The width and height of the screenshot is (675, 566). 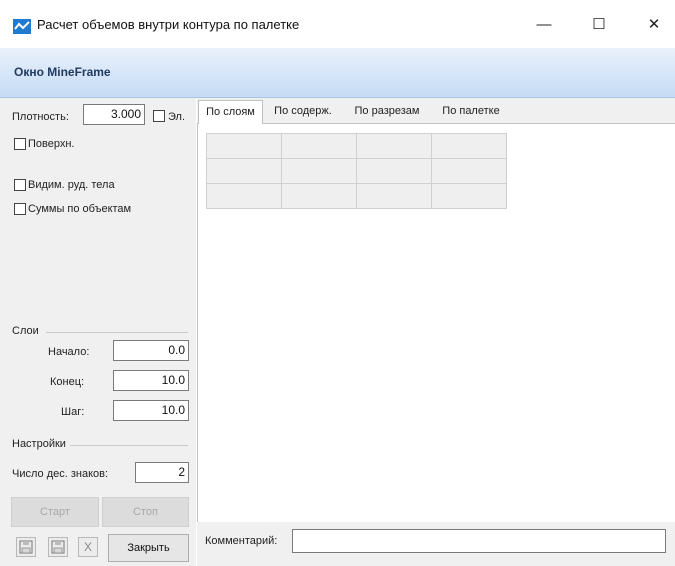 I want to click on app-icon, so click(x=22, y=26).